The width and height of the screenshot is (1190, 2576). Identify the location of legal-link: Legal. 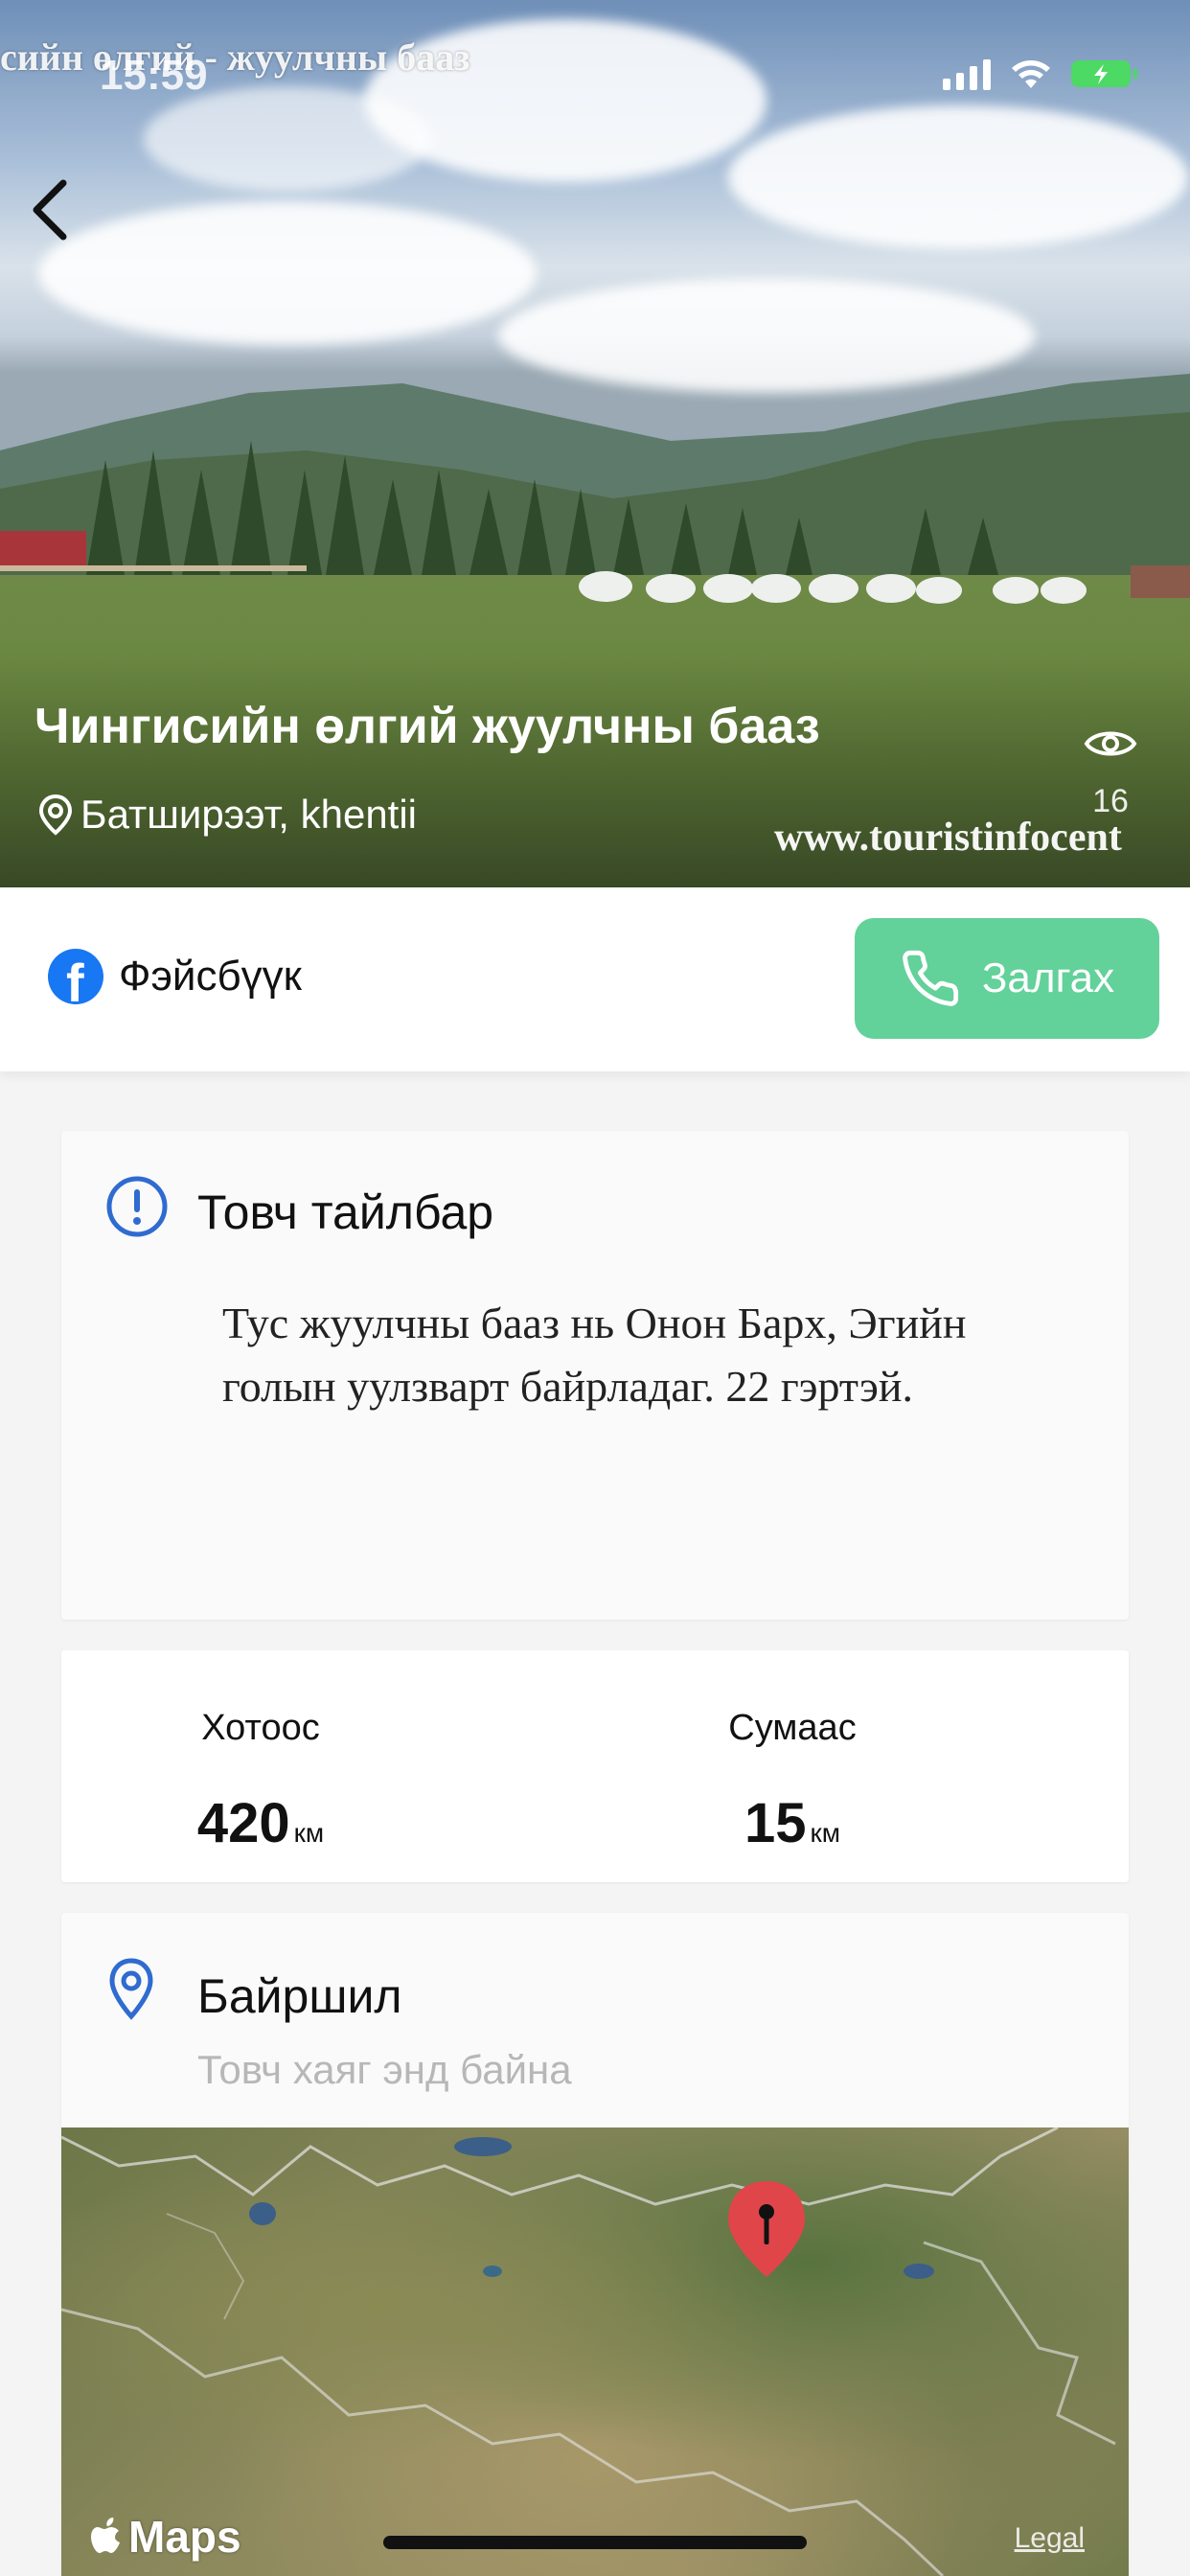
(1050, 2538).